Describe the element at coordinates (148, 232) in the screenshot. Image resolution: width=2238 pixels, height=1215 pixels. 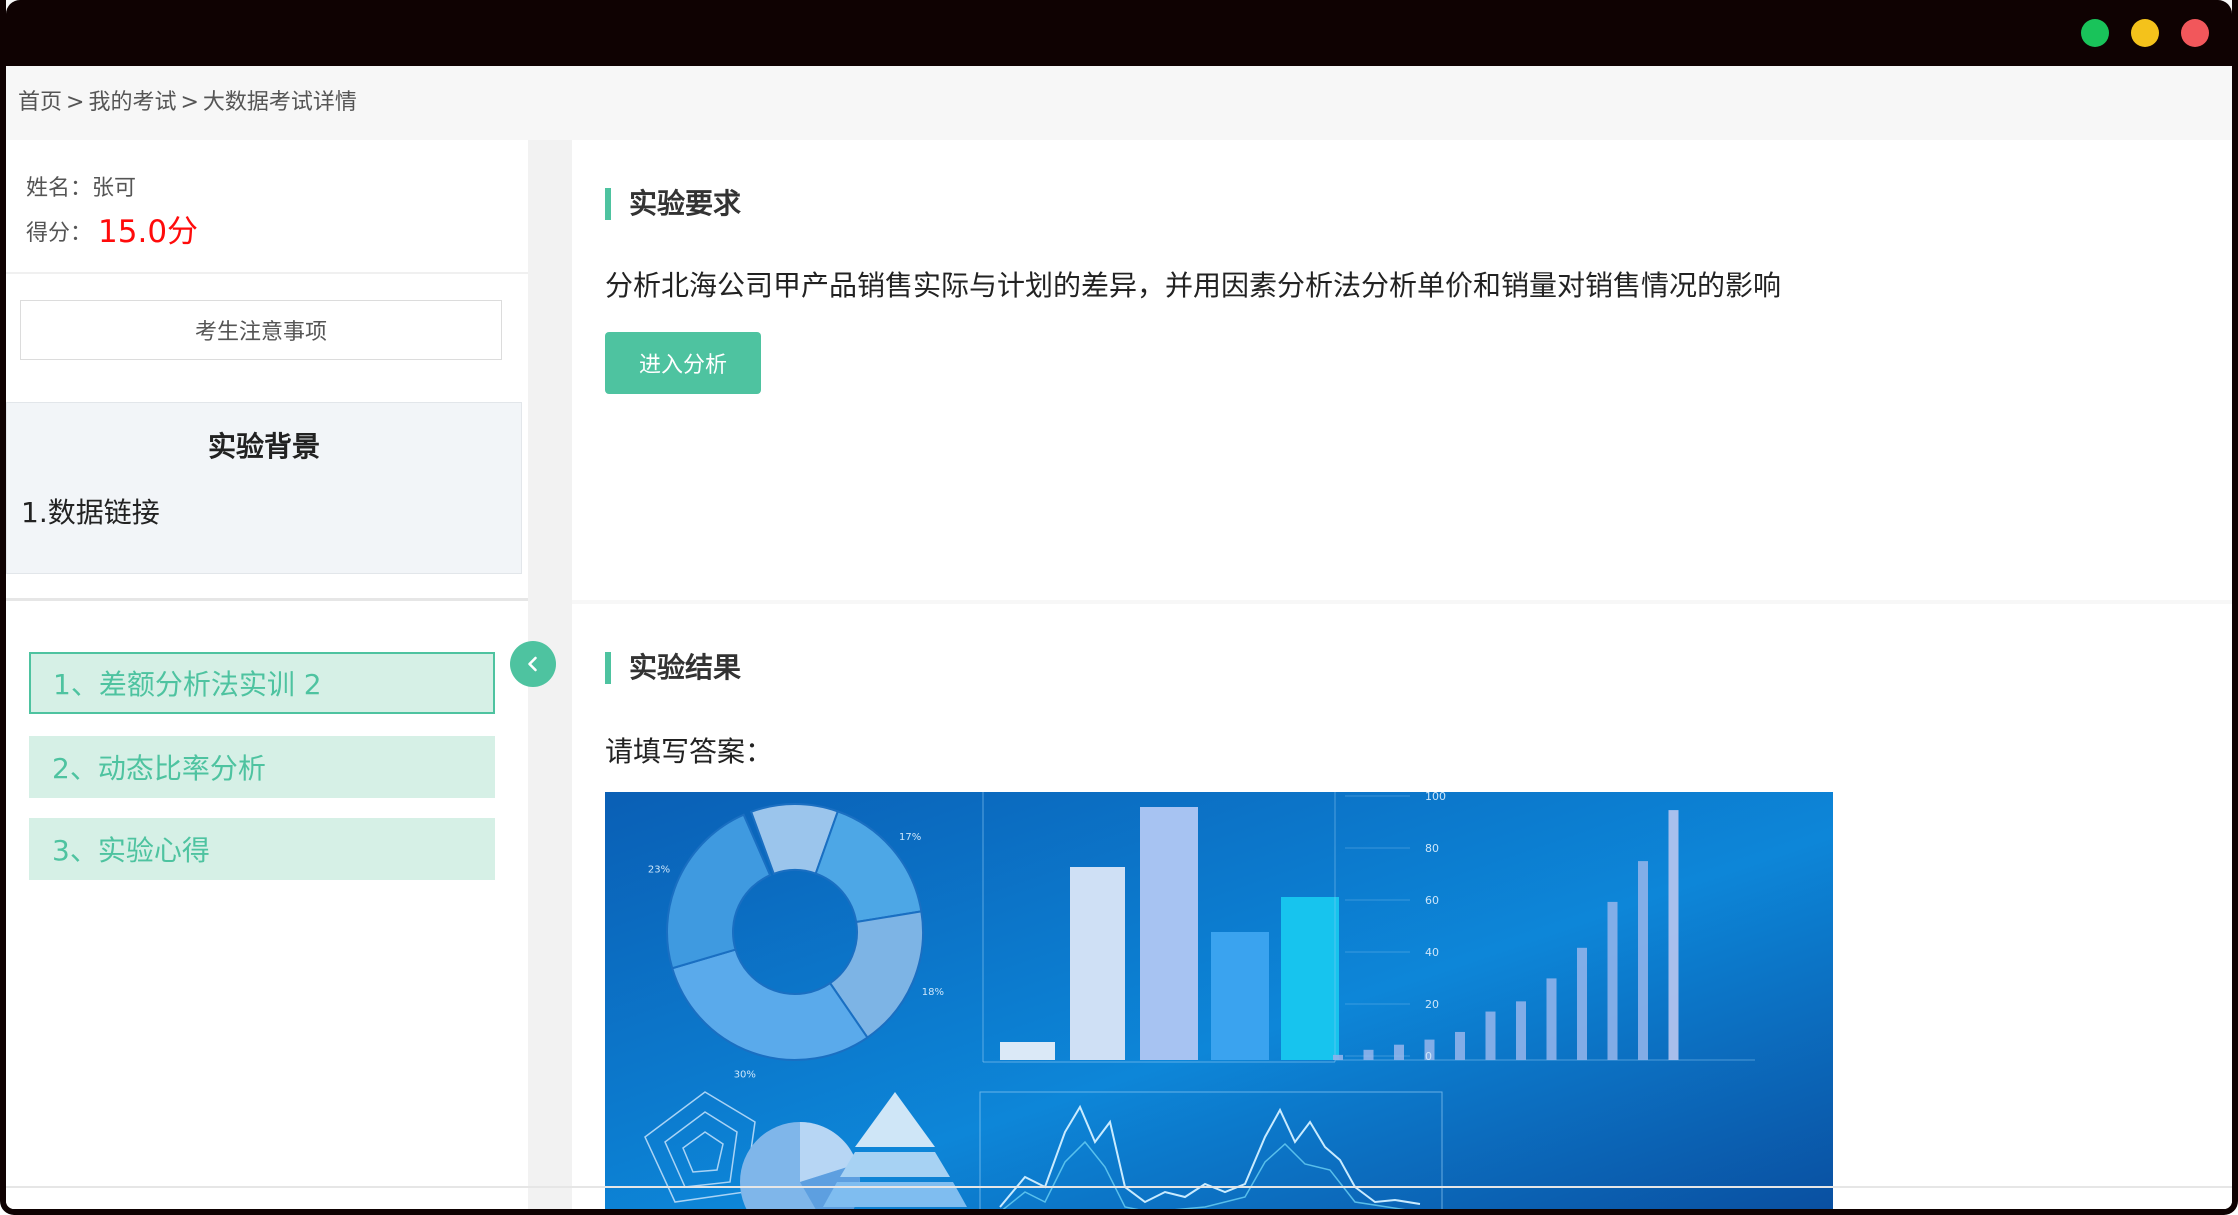
I see `score-value: 15.0分` at that location.